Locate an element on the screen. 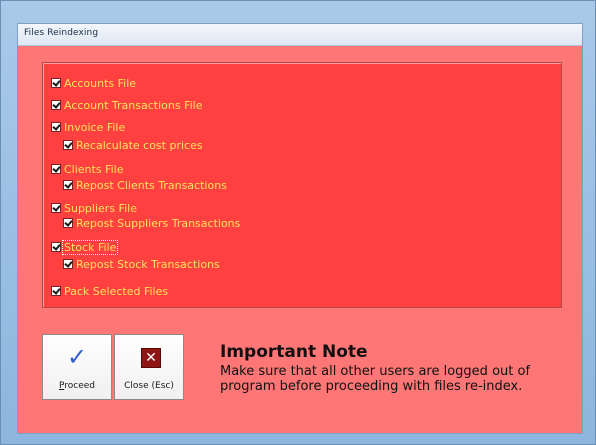  option-label: Recalculate cost prices is located at coordinates (139, 145).